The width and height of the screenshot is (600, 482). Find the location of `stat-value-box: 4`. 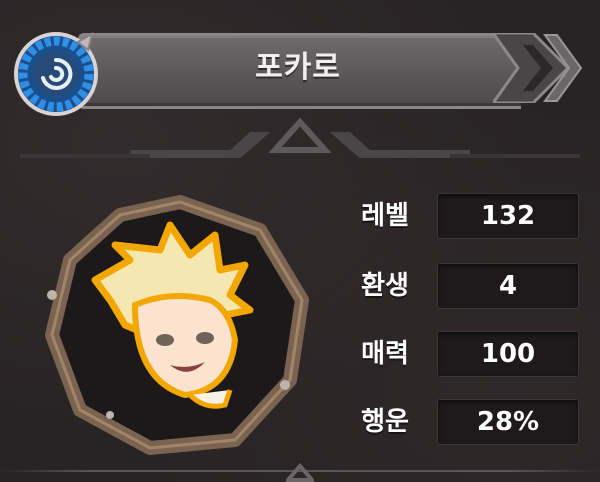

stat-value-box: 4 is located at coordinates (508, 286).